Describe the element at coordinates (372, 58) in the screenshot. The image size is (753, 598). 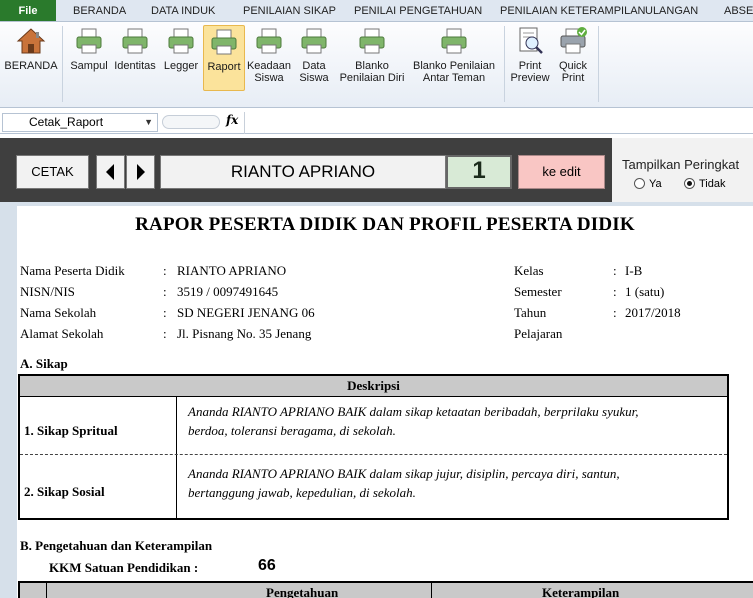
I see `blanko-penilaian-diri-button: Blanko Penilaian Diri` at that location.